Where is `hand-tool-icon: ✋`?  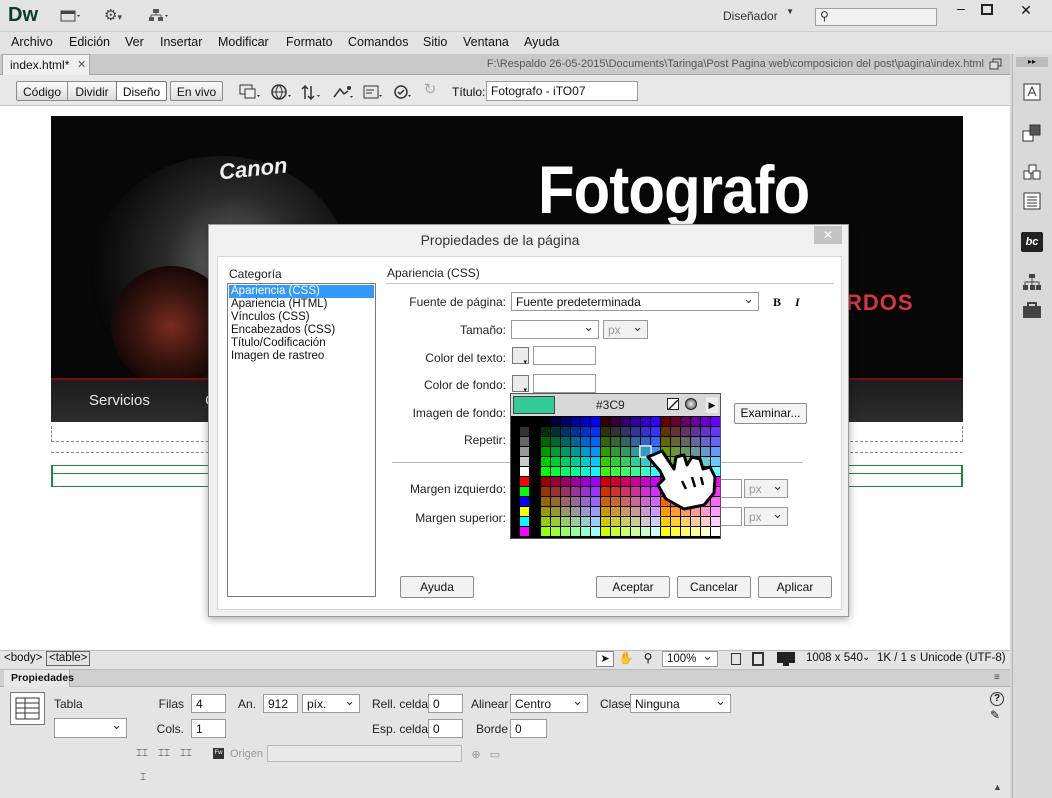
hand-tool-icon: ✋ is located at coordinates (626, 659).